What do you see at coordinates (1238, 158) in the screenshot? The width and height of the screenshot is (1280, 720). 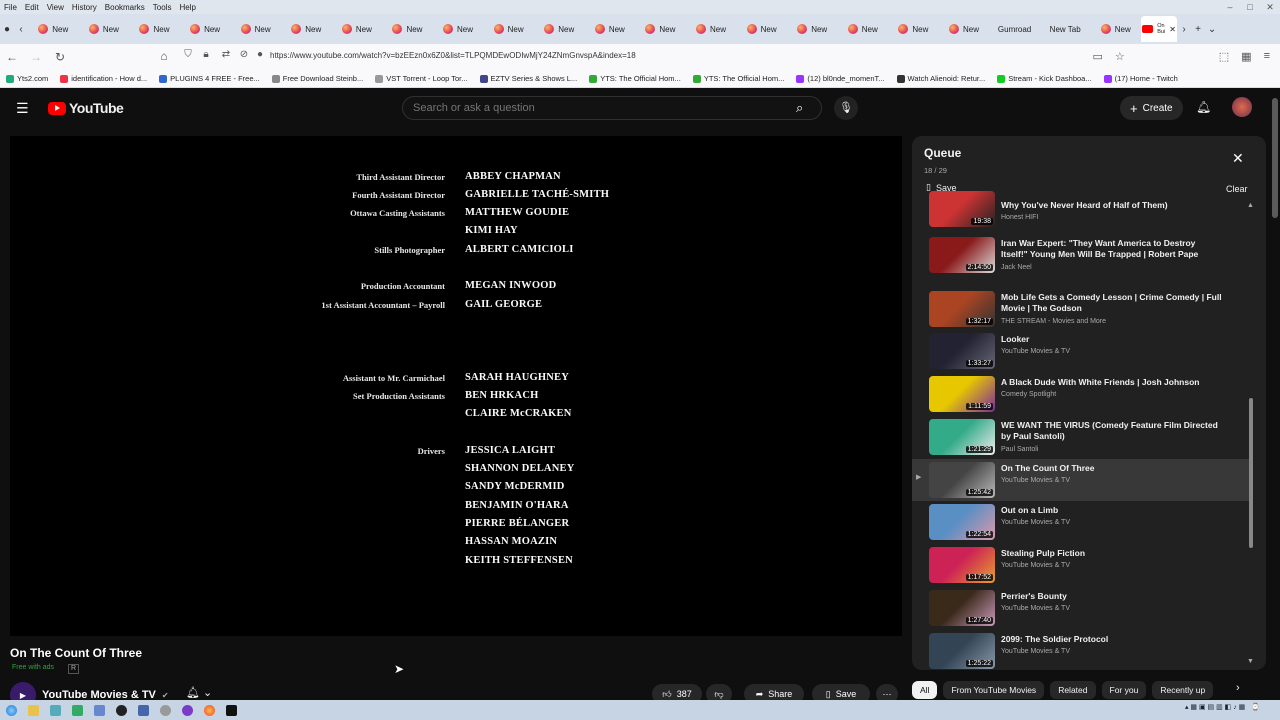 I see `close-icon: ✕` at bounding box center [1238, 158].